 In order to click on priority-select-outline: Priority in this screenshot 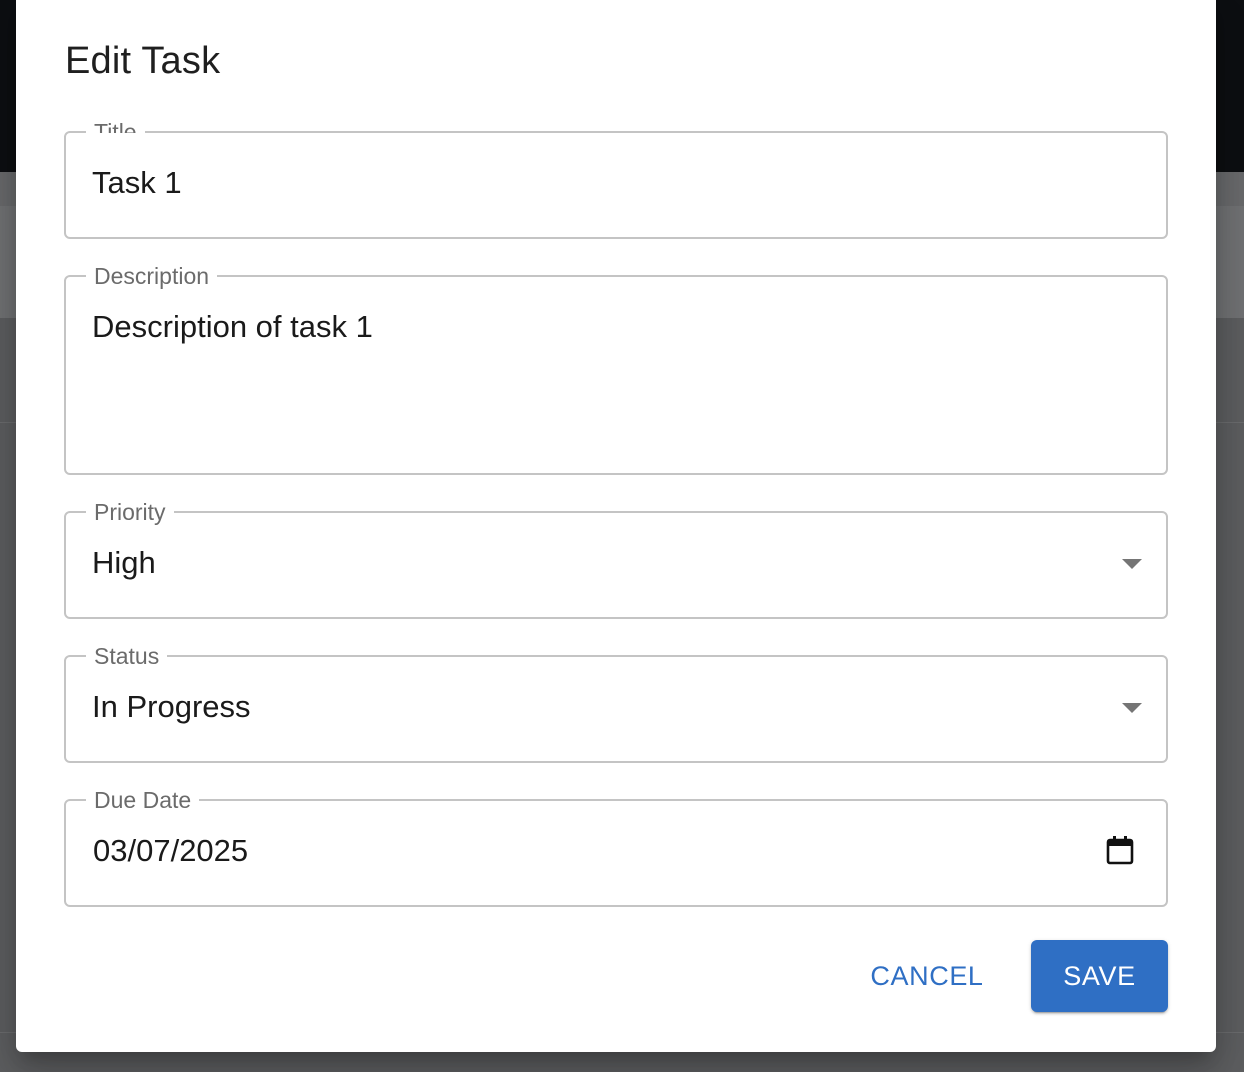, I will do `click(616, 559)`.